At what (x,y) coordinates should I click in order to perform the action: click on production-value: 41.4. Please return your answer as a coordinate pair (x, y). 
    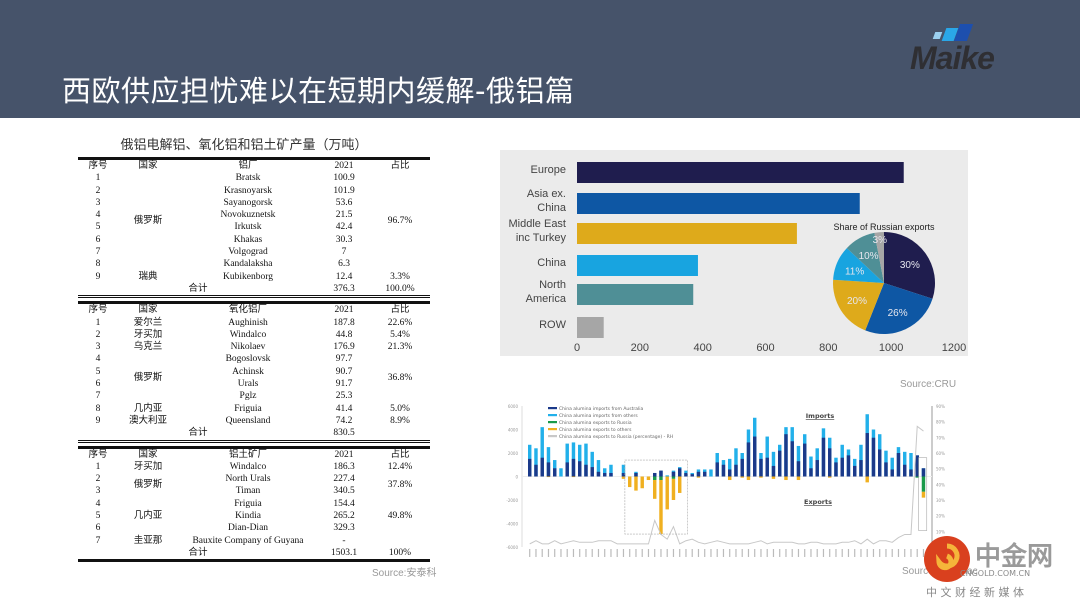
    Looking at the image, I should click on (344, 408).